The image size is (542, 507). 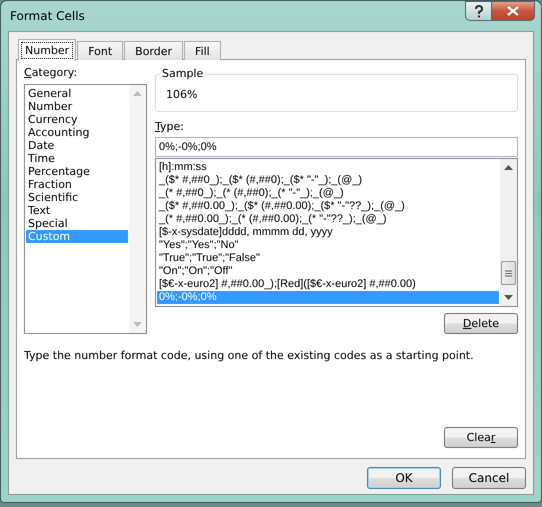 What do you see at coordinates (47, 16) in the screenshot?
I see `window-title: Format Cells` at bounding box center [47, 16].